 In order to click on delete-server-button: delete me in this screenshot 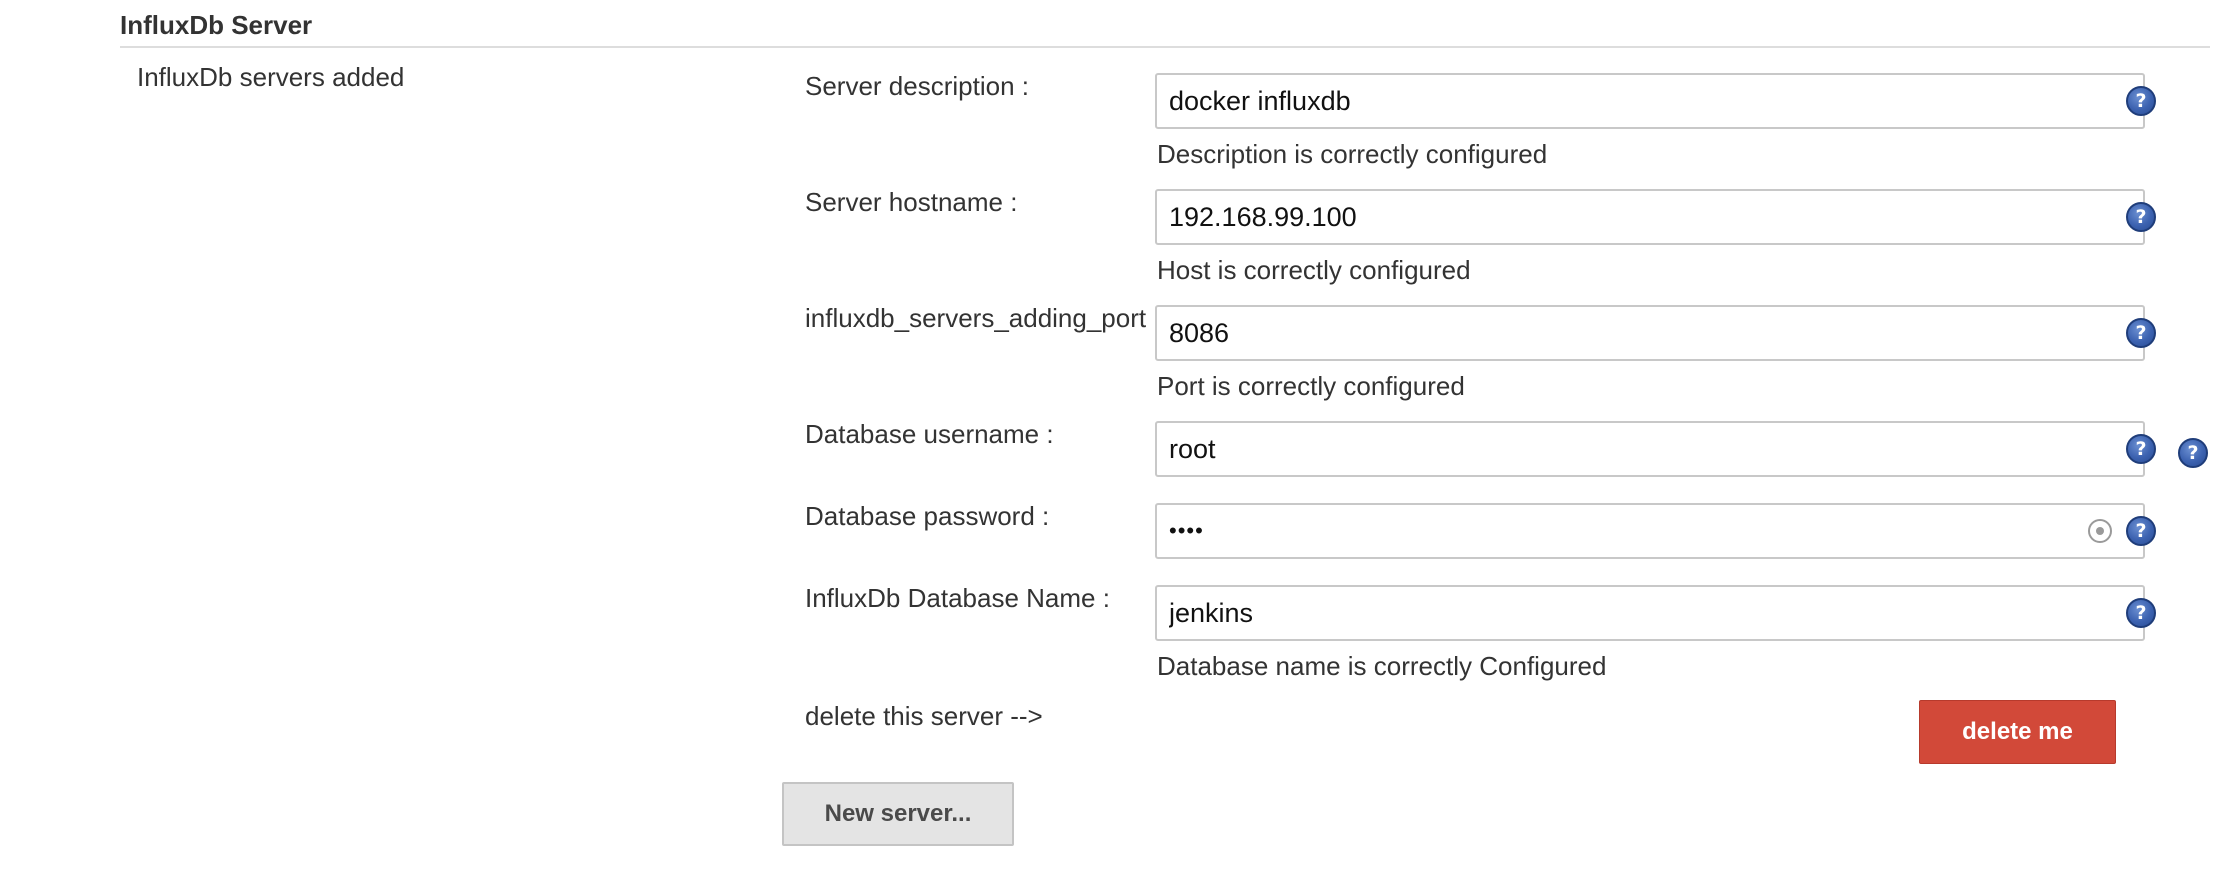, I will do `click(2017, 732)`.